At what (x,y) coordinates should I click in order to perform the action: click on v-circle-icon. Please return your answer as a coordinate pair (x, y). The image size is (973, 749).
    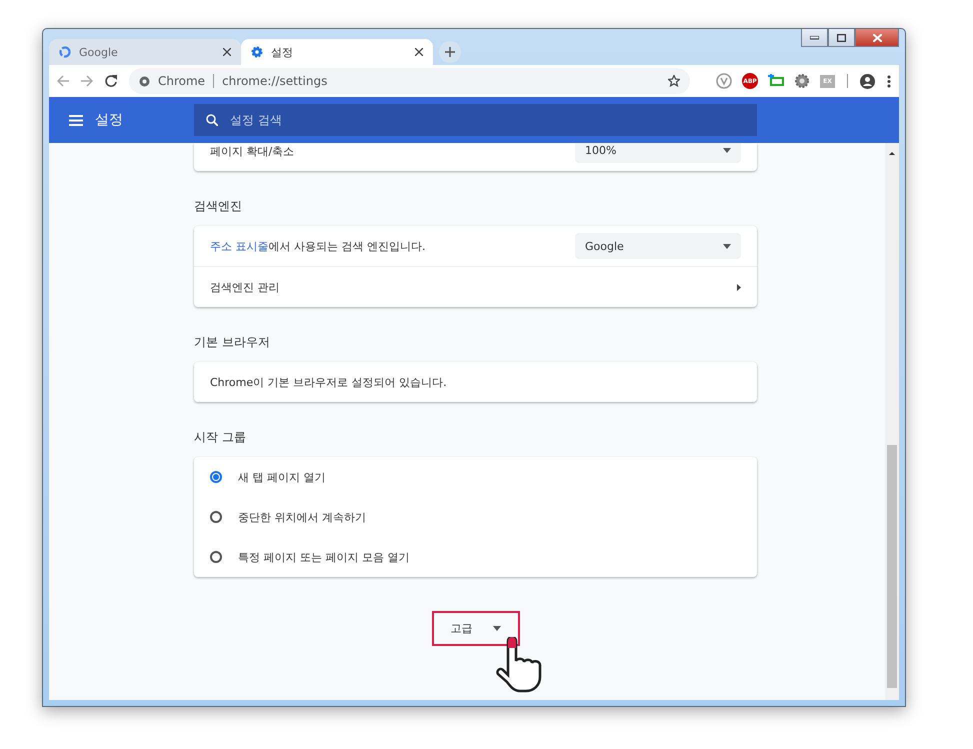
    Looking at the image, I should click on (724, 81).